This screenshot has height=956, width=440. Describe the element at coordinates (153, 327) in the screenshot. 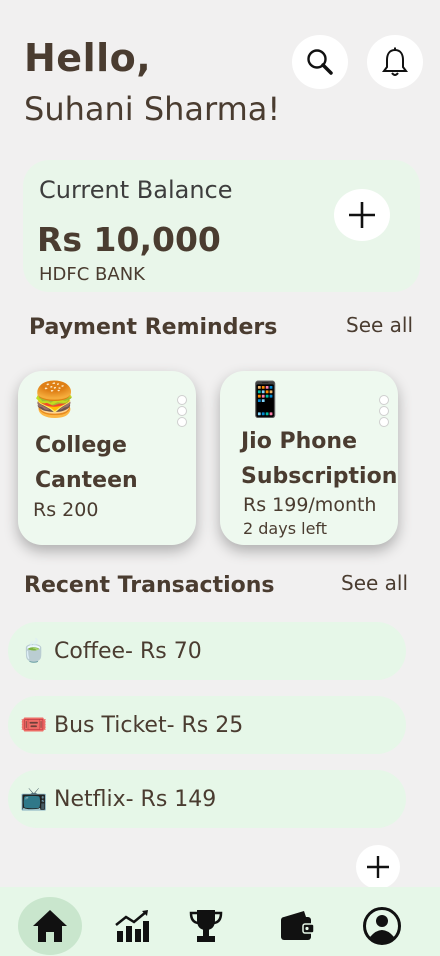

I see `reminders-title: Payment Reminders` at that location.